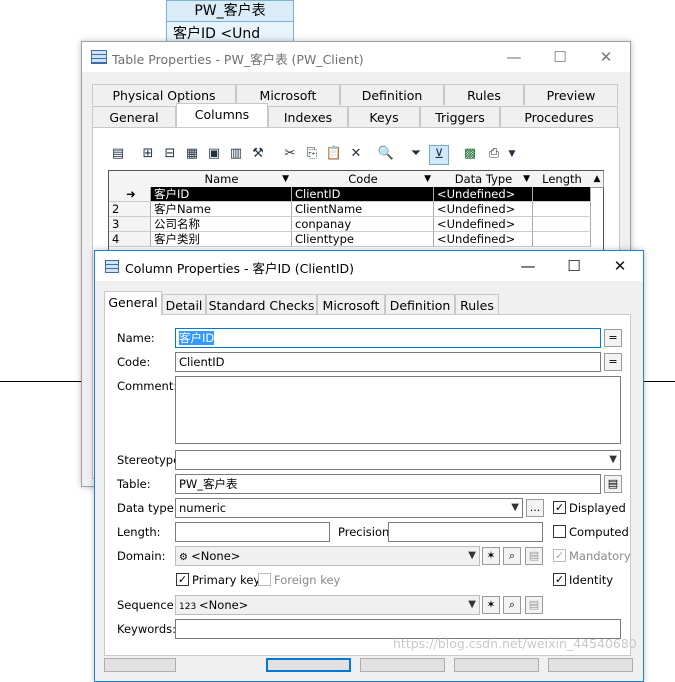 This screenshot has height=682, width=675. What do you see at coordinates (534, 556) in the screenshot?
I see `domain-properties-button: ▤` at bounding box center [534, 556].